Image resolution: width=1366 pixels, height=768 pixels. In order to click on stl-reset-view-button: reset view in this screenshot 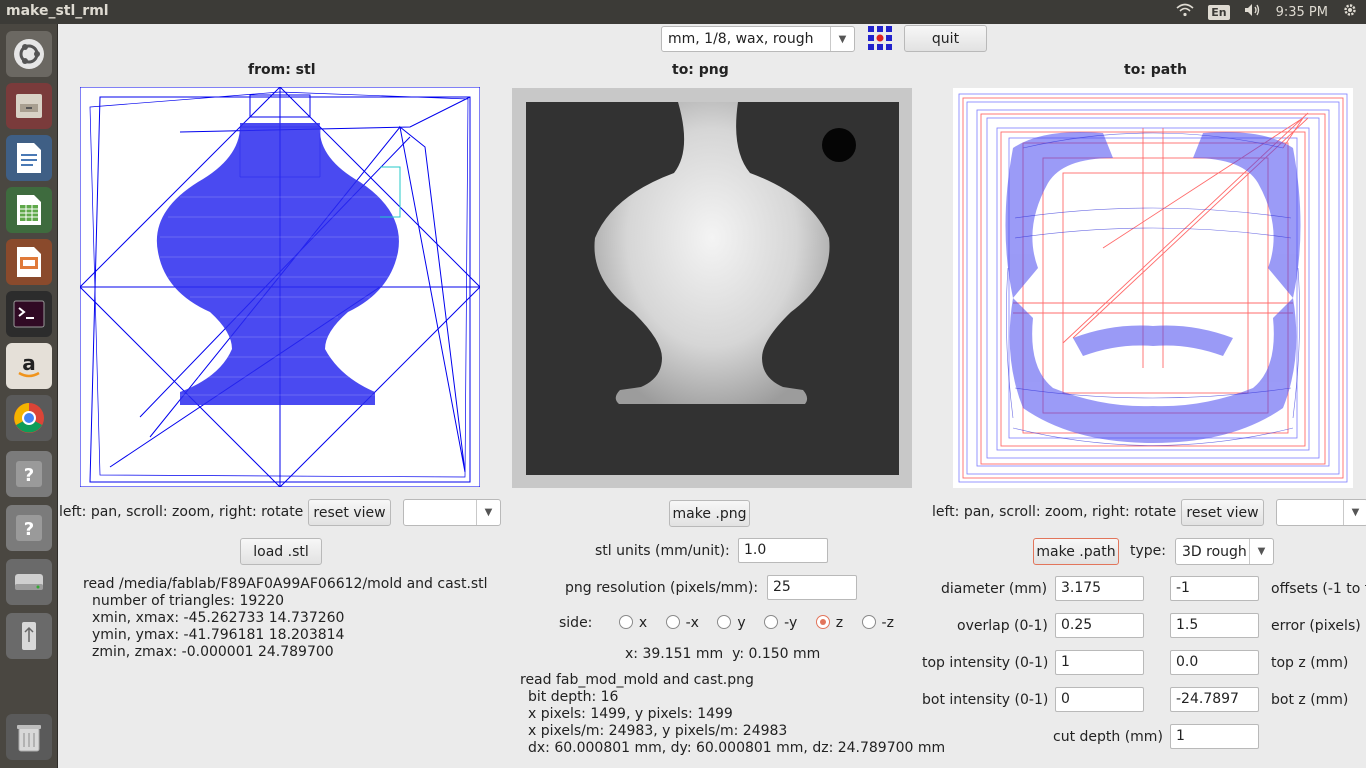, I will do `click(349, 512)`.